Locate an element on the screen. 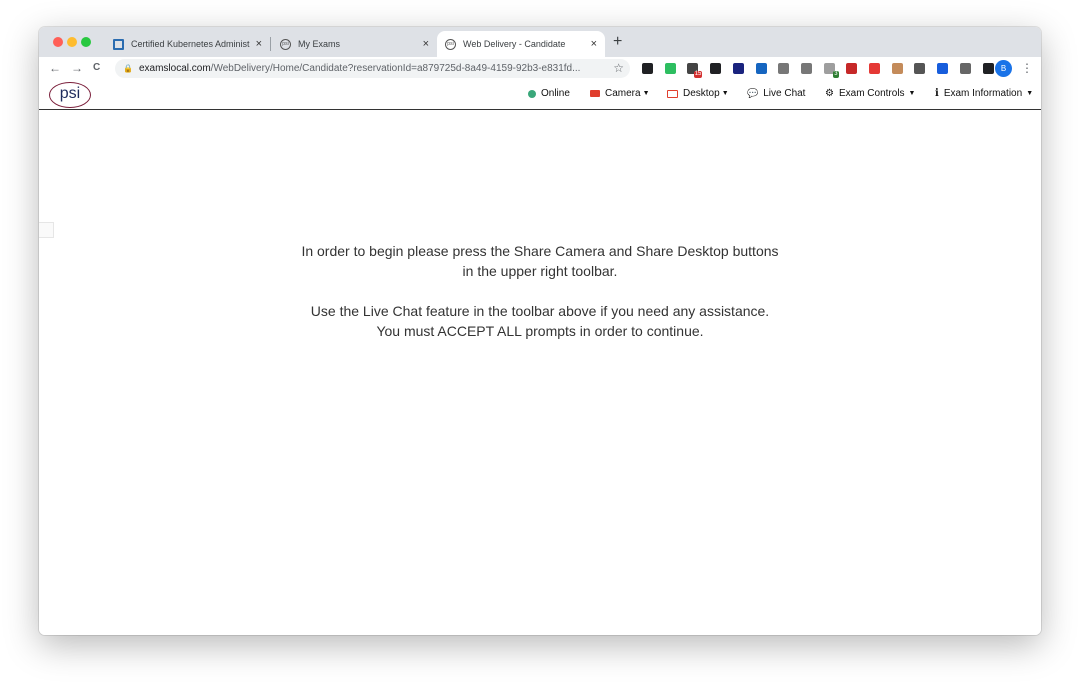  edit-icon is located at coordinates (965, 68).